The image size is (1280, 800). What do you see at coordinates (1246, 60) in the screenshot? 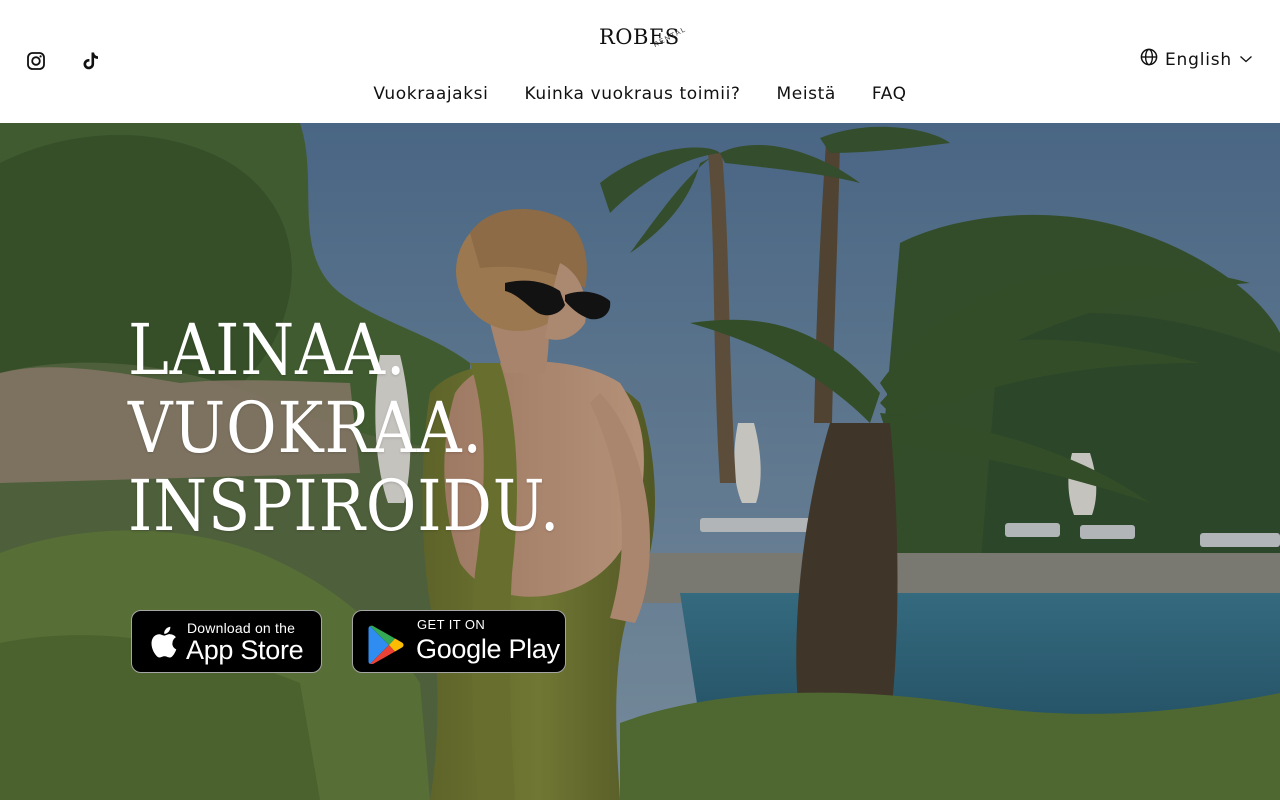
I see `chevron-down-icon` at bounding box center [1246, 60].